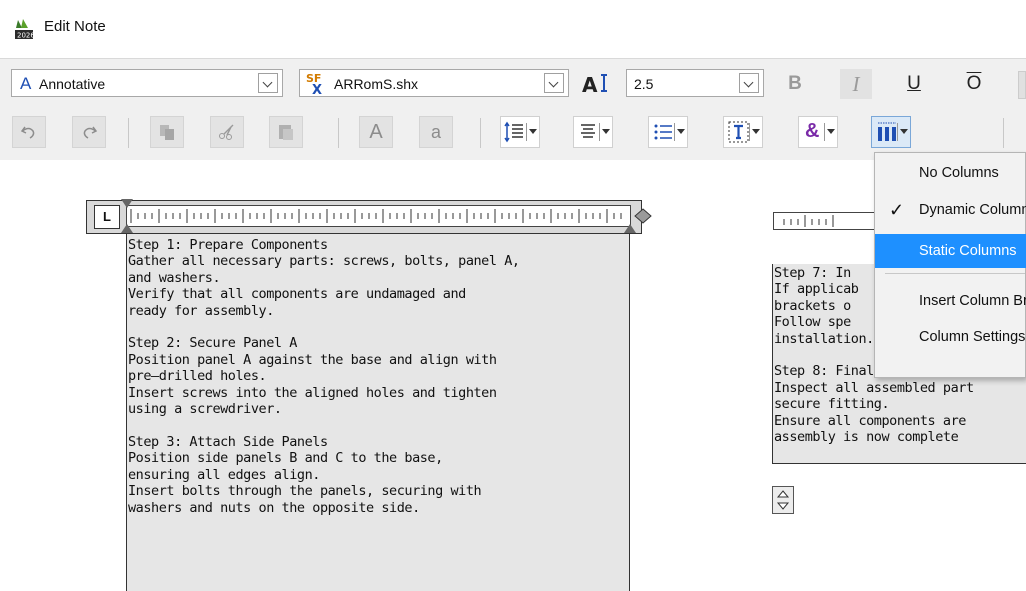 The image size is (1026, 591). What do you see at coordinates (26, 83) in the screenshot?
I see `annotative-a-icon: A` at bounding box center [26, 83].